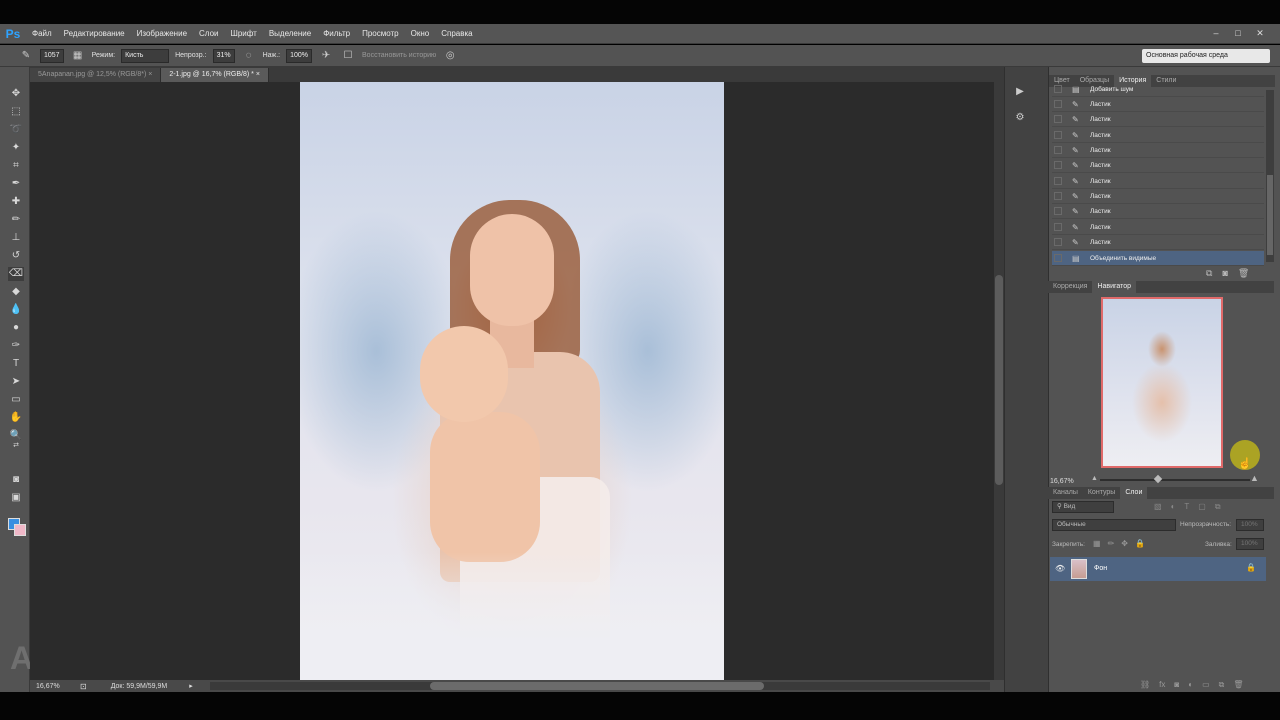 The height and width of the screenshot is (720, 1280). Describe the element at coordinates (16, 202) in the screenshot. I see `healing-brush-tool-icon: ✚` at that location.